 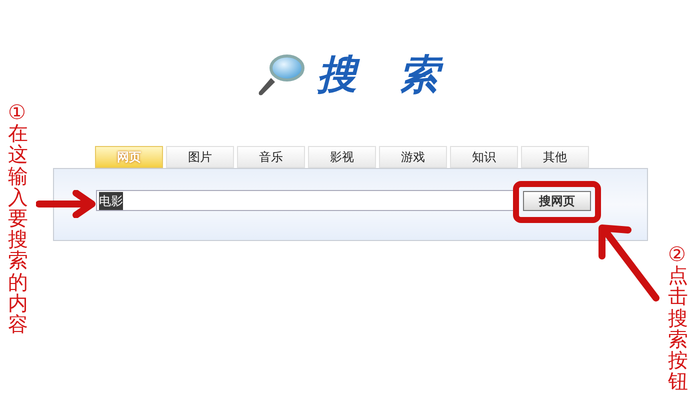 What do you see at coordinates (200, 157) in the screenshot?
I see `tab: 图片` at bounding box center [200, 157].